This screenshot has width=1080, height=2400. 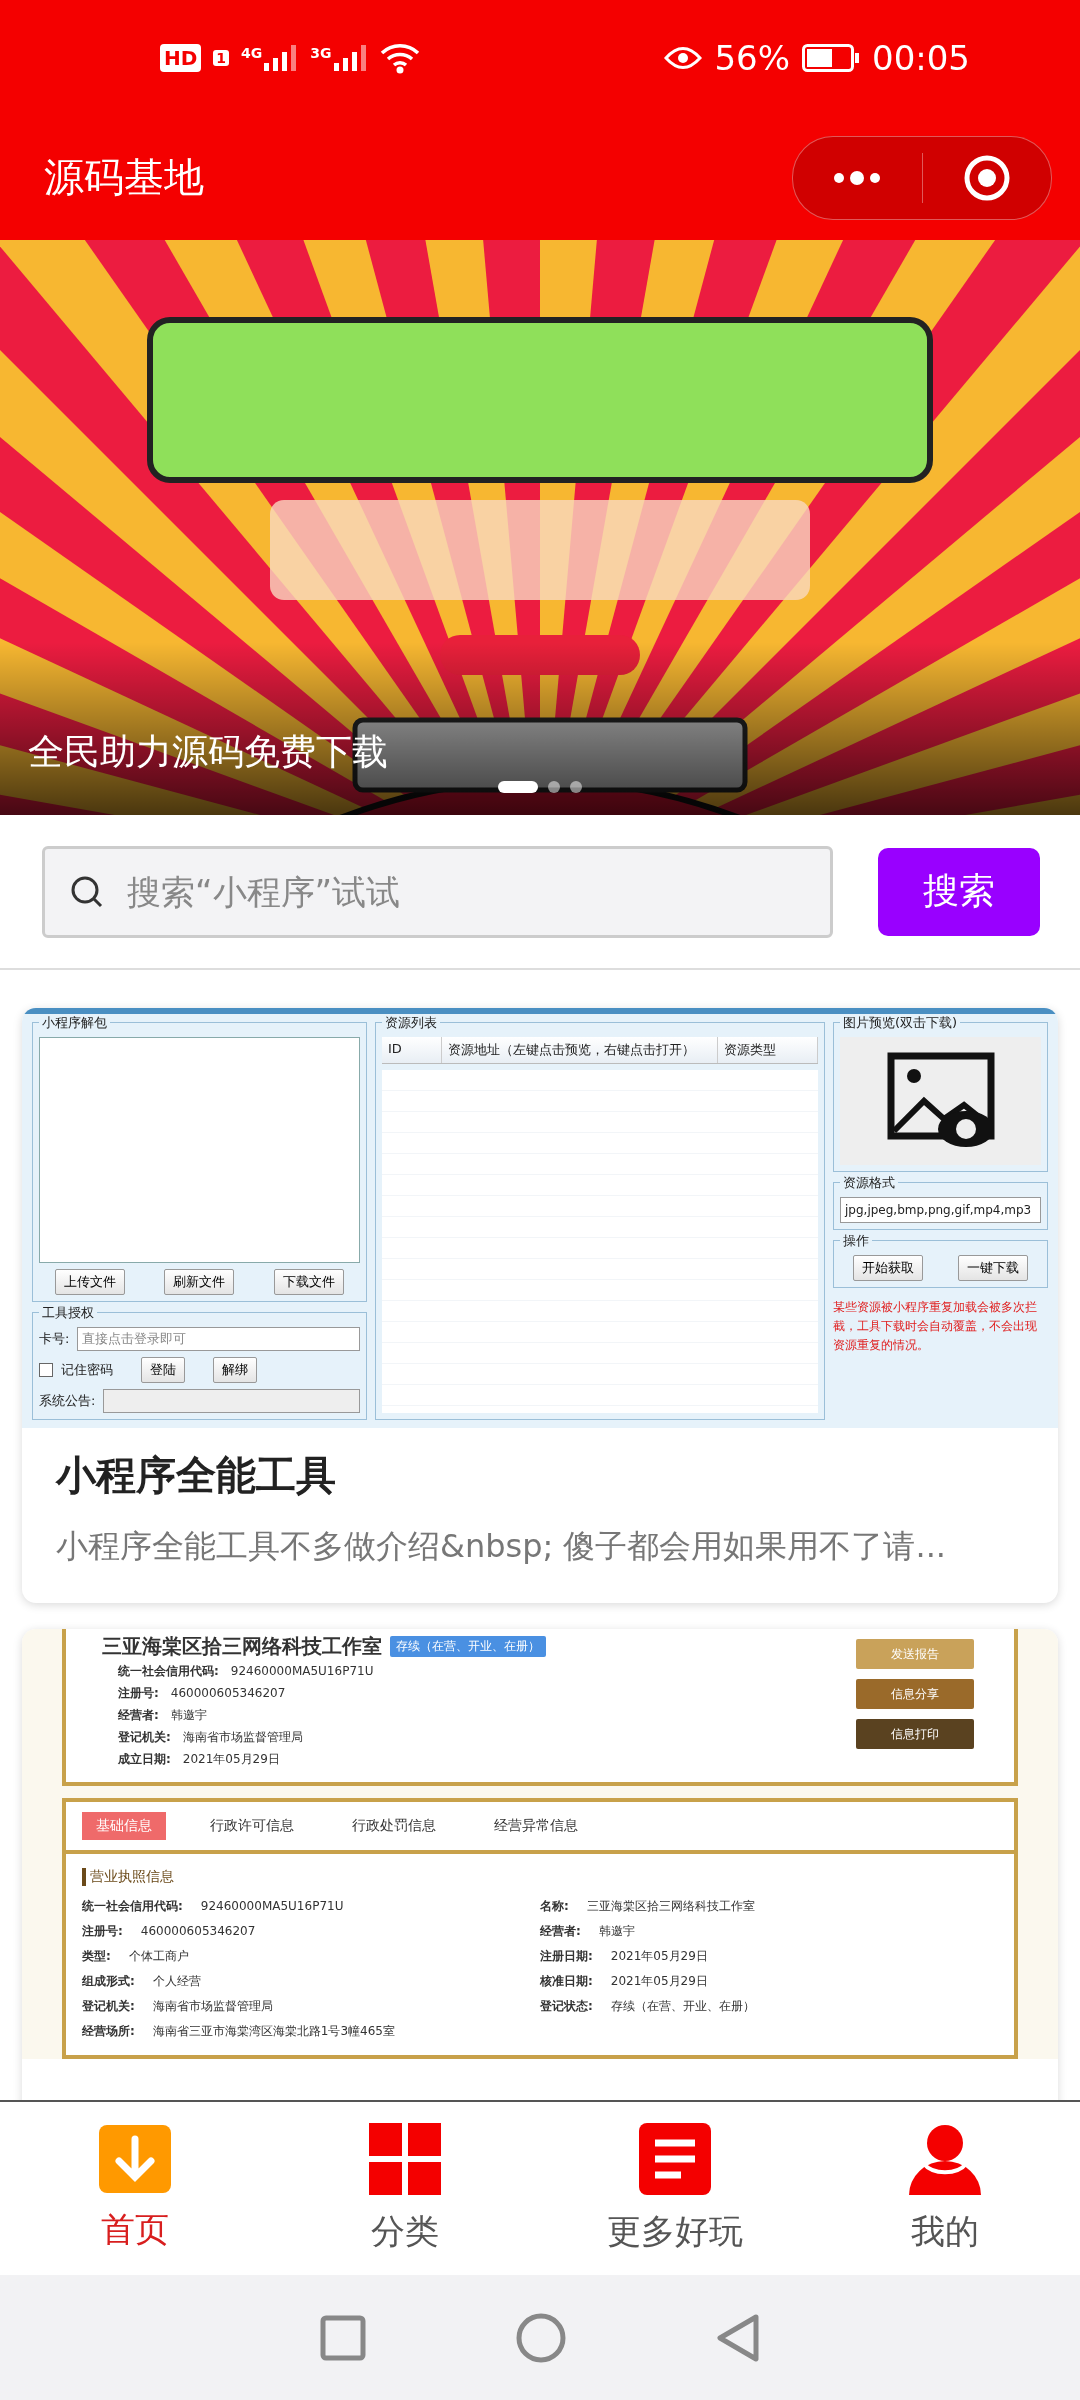 What do you see at coordinates (856, 1241) in the screenshot?
I see `group-label: 操作` at bounding box center [856, 1241].